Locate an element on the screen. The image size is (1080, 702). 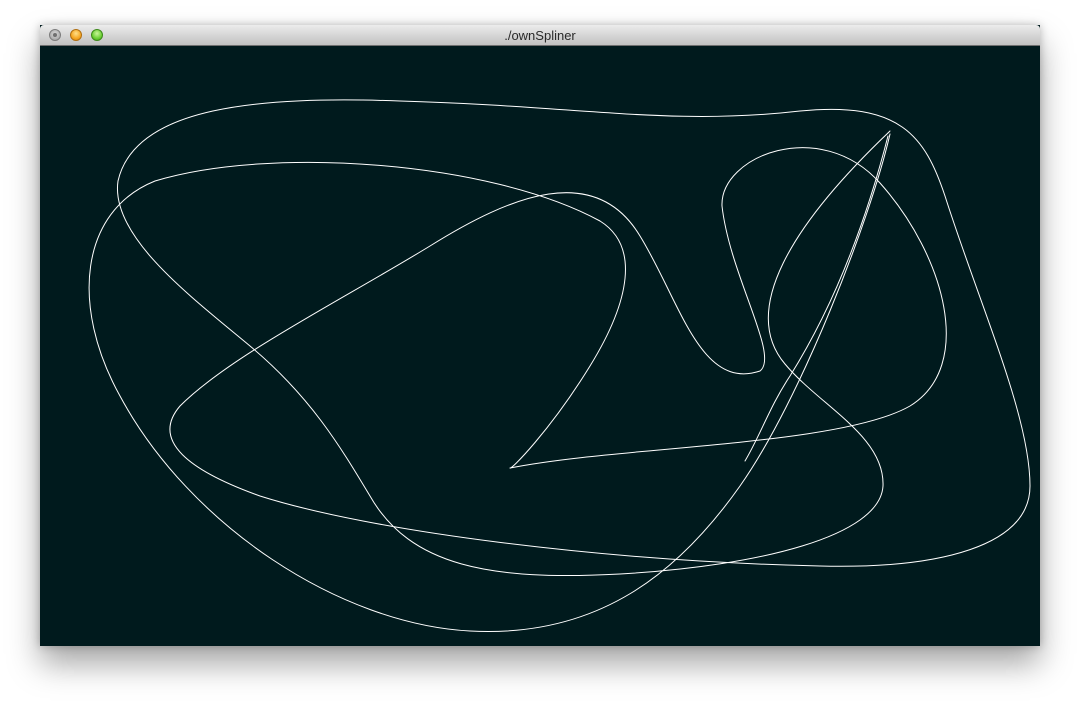
title-bar: ./ownSpliner is located at coordinates (540, 35).